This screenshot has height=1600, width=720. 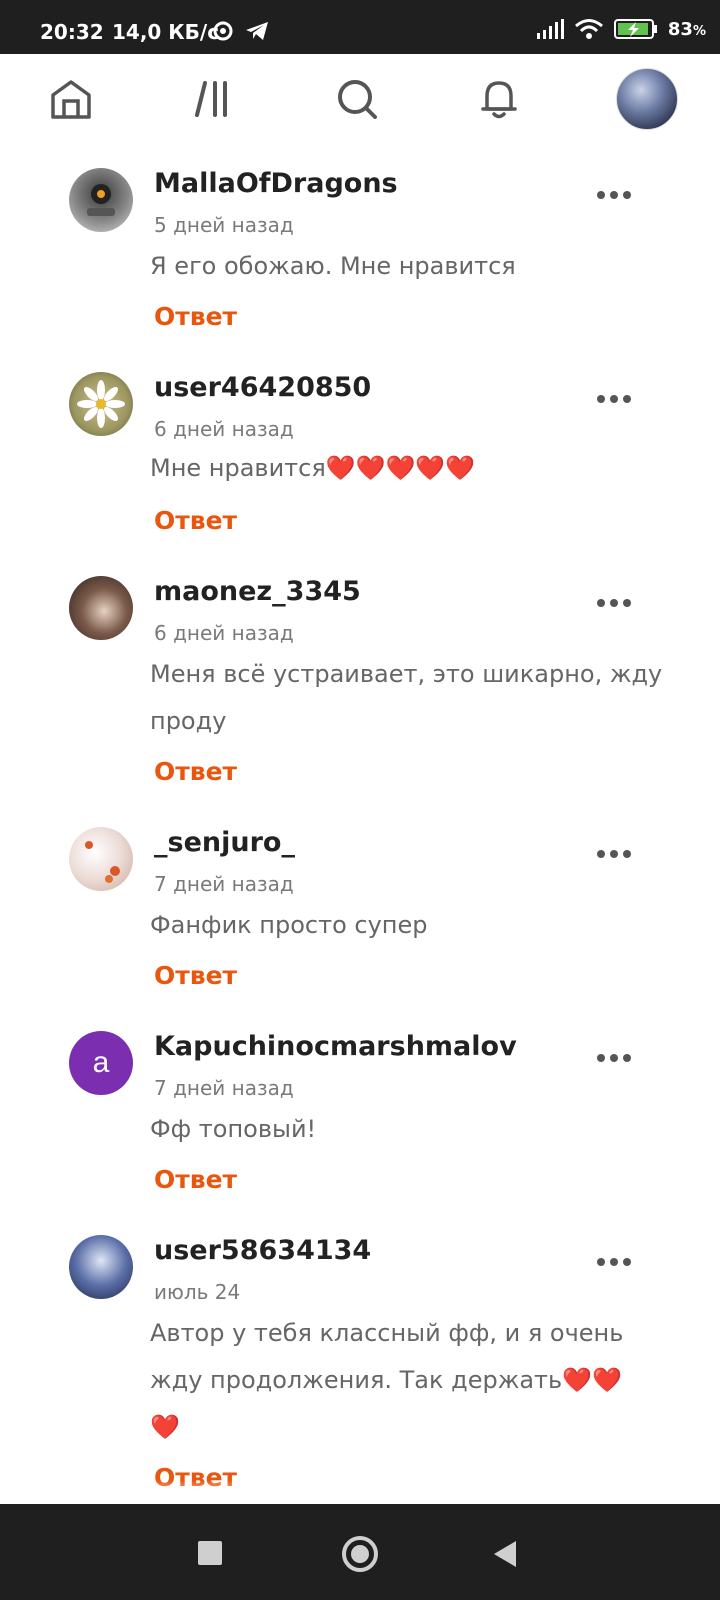 What do you see at coordinates (241, 31) in the screenshot?
I see `status-notification-icons` at bounding box center [241, 31].